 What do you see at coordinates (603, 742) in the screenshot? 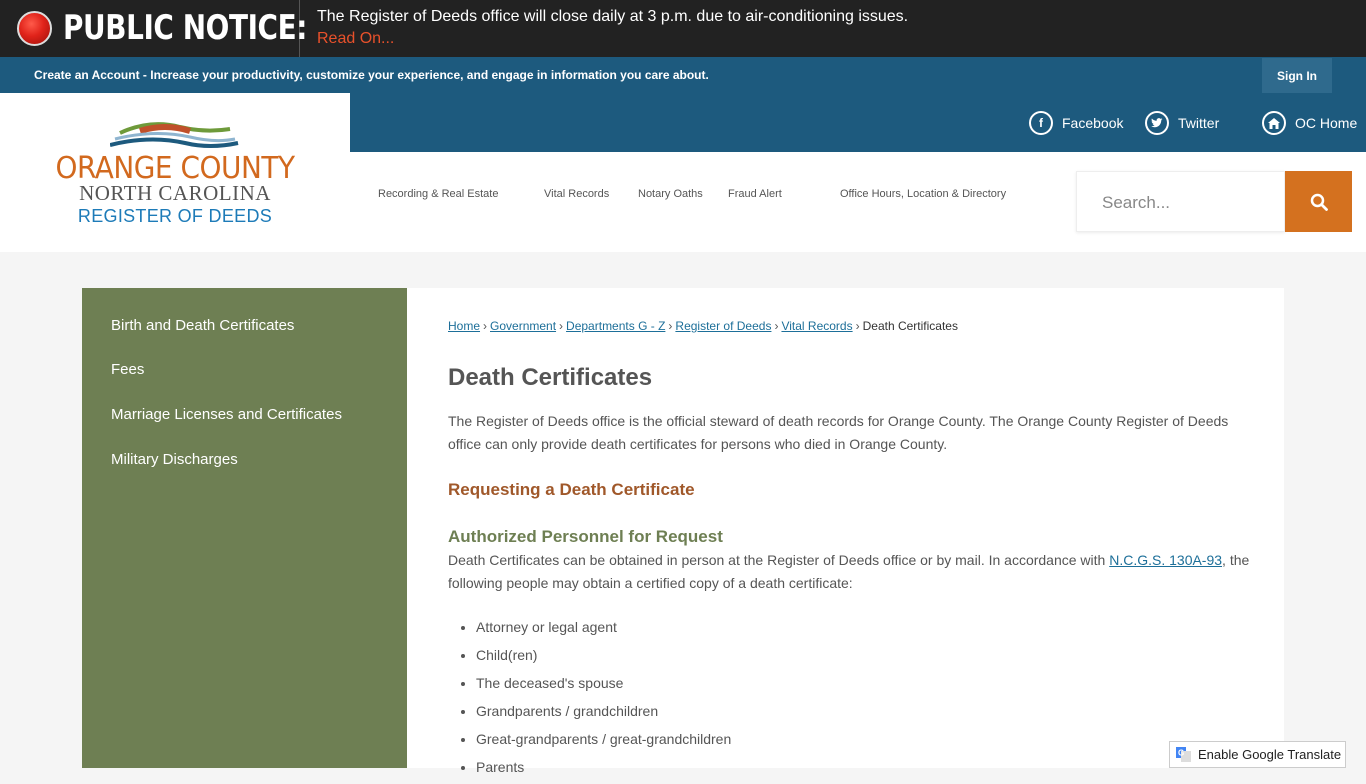
I see `list-item: Great-grandparents / great-grandchildren` at bounding box center [603, 742].